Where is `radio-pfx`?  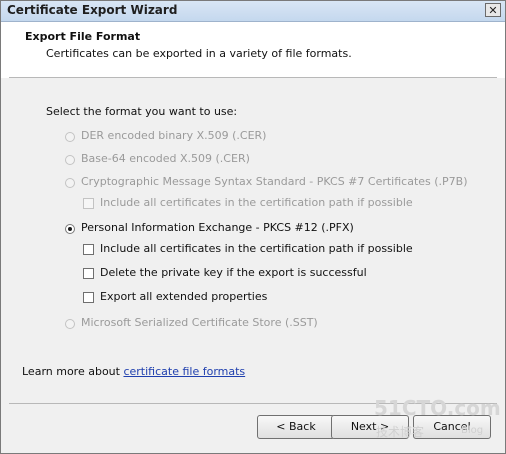 radio-pfx is located at coordinates (70, 229).